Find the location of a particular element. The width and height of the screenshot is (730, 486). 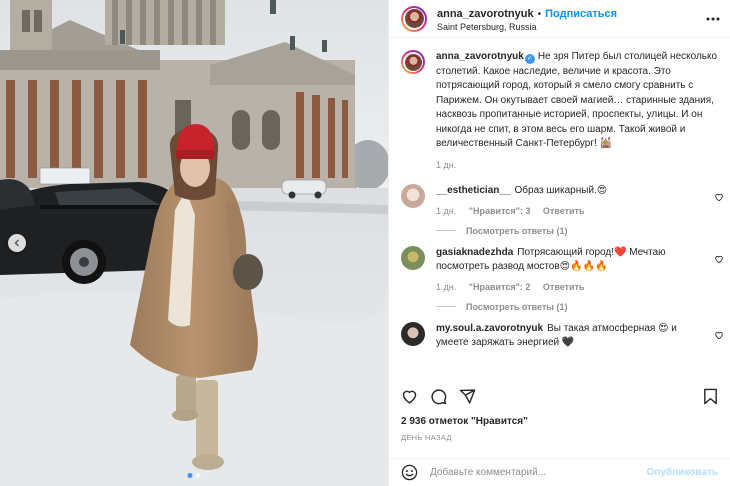

emoji-icon is located at coordinates (409, 472).